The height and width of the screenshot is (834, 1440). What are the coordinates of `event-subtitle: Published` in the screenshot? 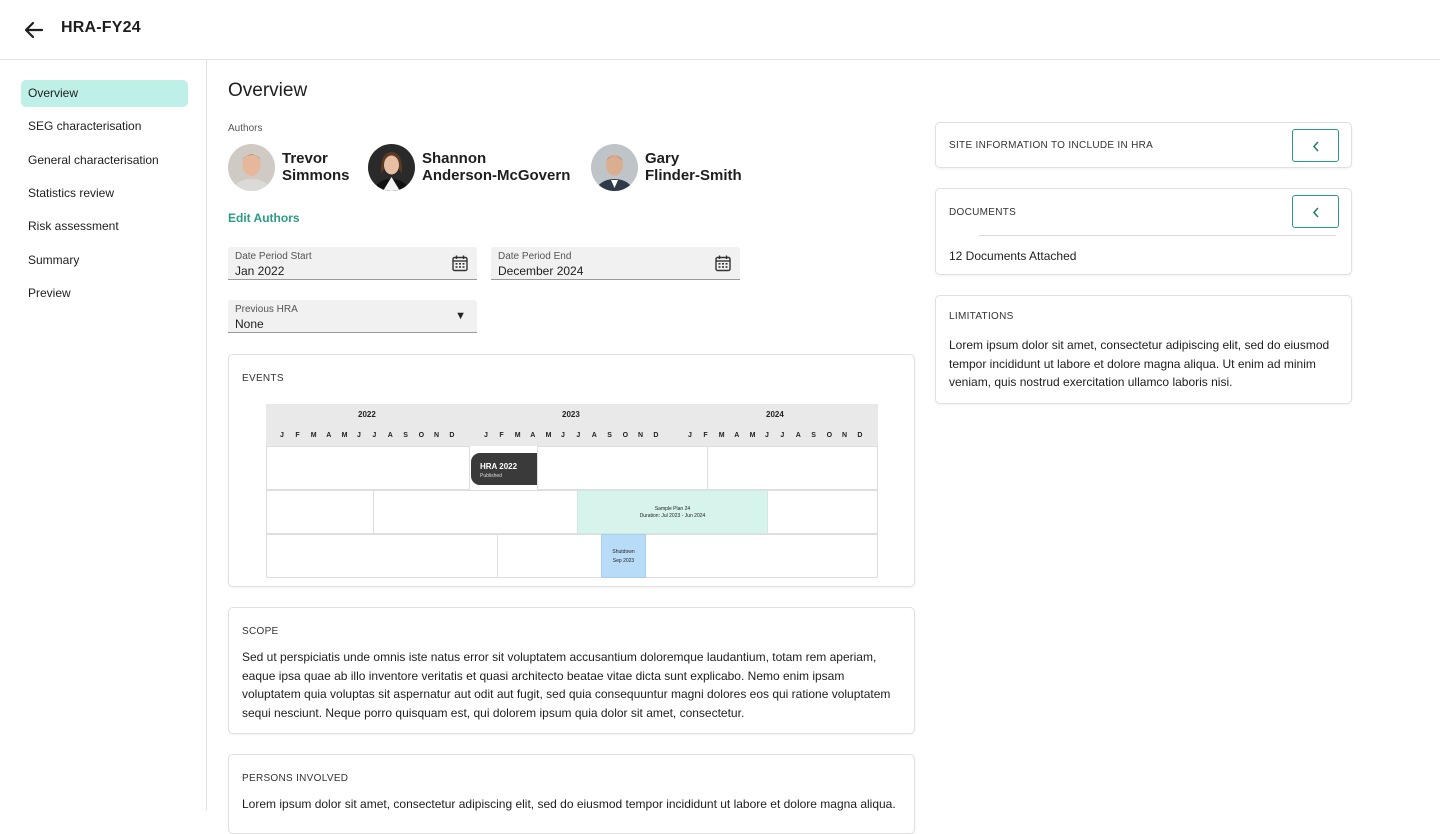 It's located at (491, 476).